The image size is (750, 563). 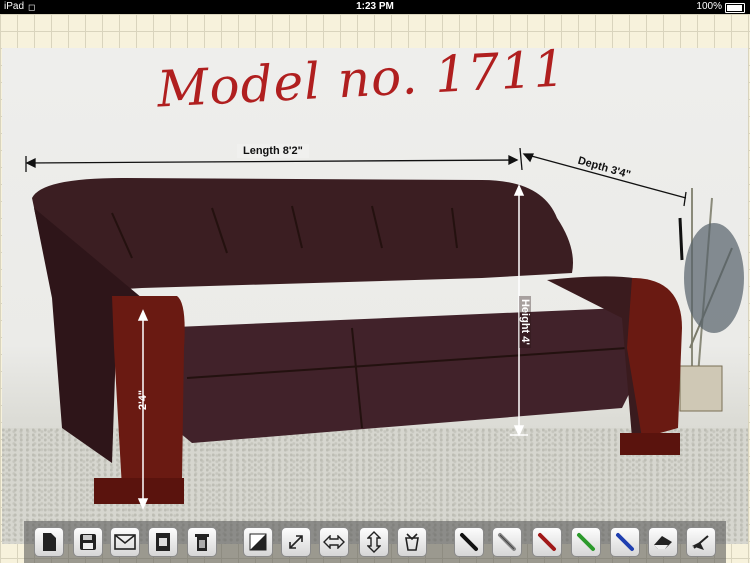 I want to click on red-pen-button, so click(x=547, y=542).